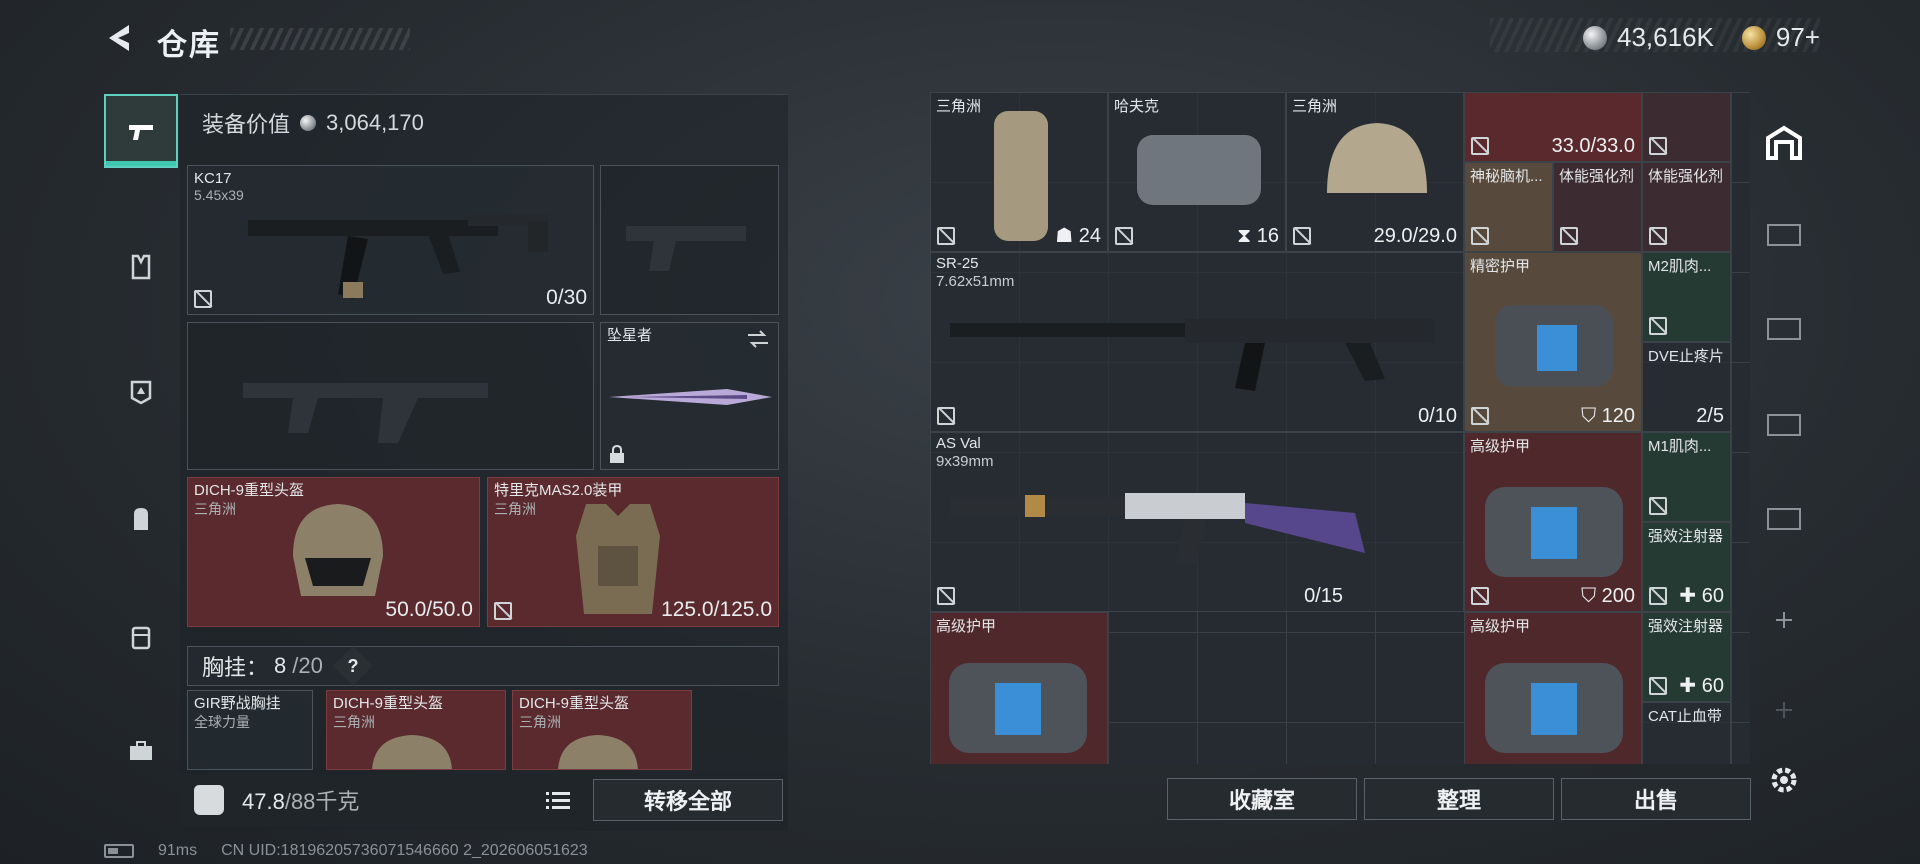  Describe the element at coordinates (540, 722) in the screenshot. I see `vest-item-origin: 三角洲` at that location.